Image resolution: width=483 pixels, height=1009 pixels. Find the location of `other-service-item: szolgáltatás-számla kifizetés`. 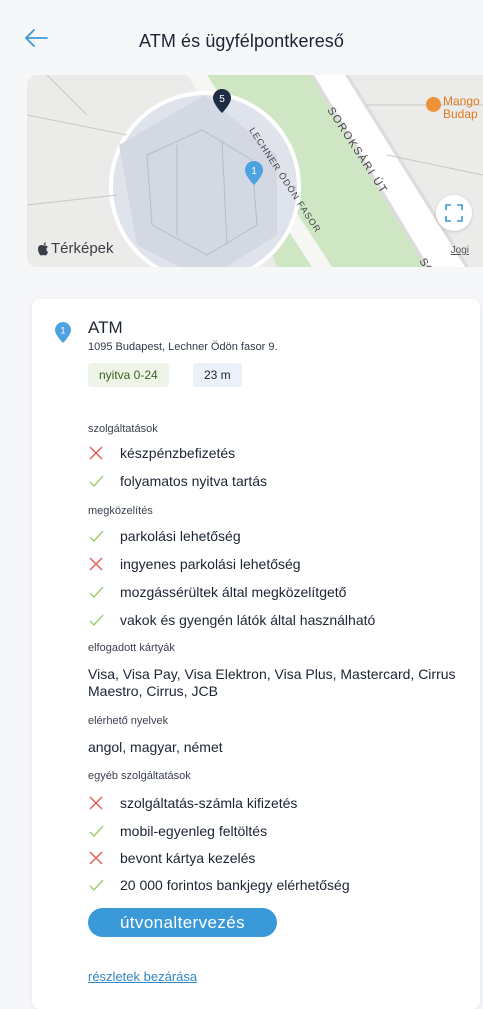

other-service-item: szolgáltatás-számla kifizetés is located at coordinates (192, 803).